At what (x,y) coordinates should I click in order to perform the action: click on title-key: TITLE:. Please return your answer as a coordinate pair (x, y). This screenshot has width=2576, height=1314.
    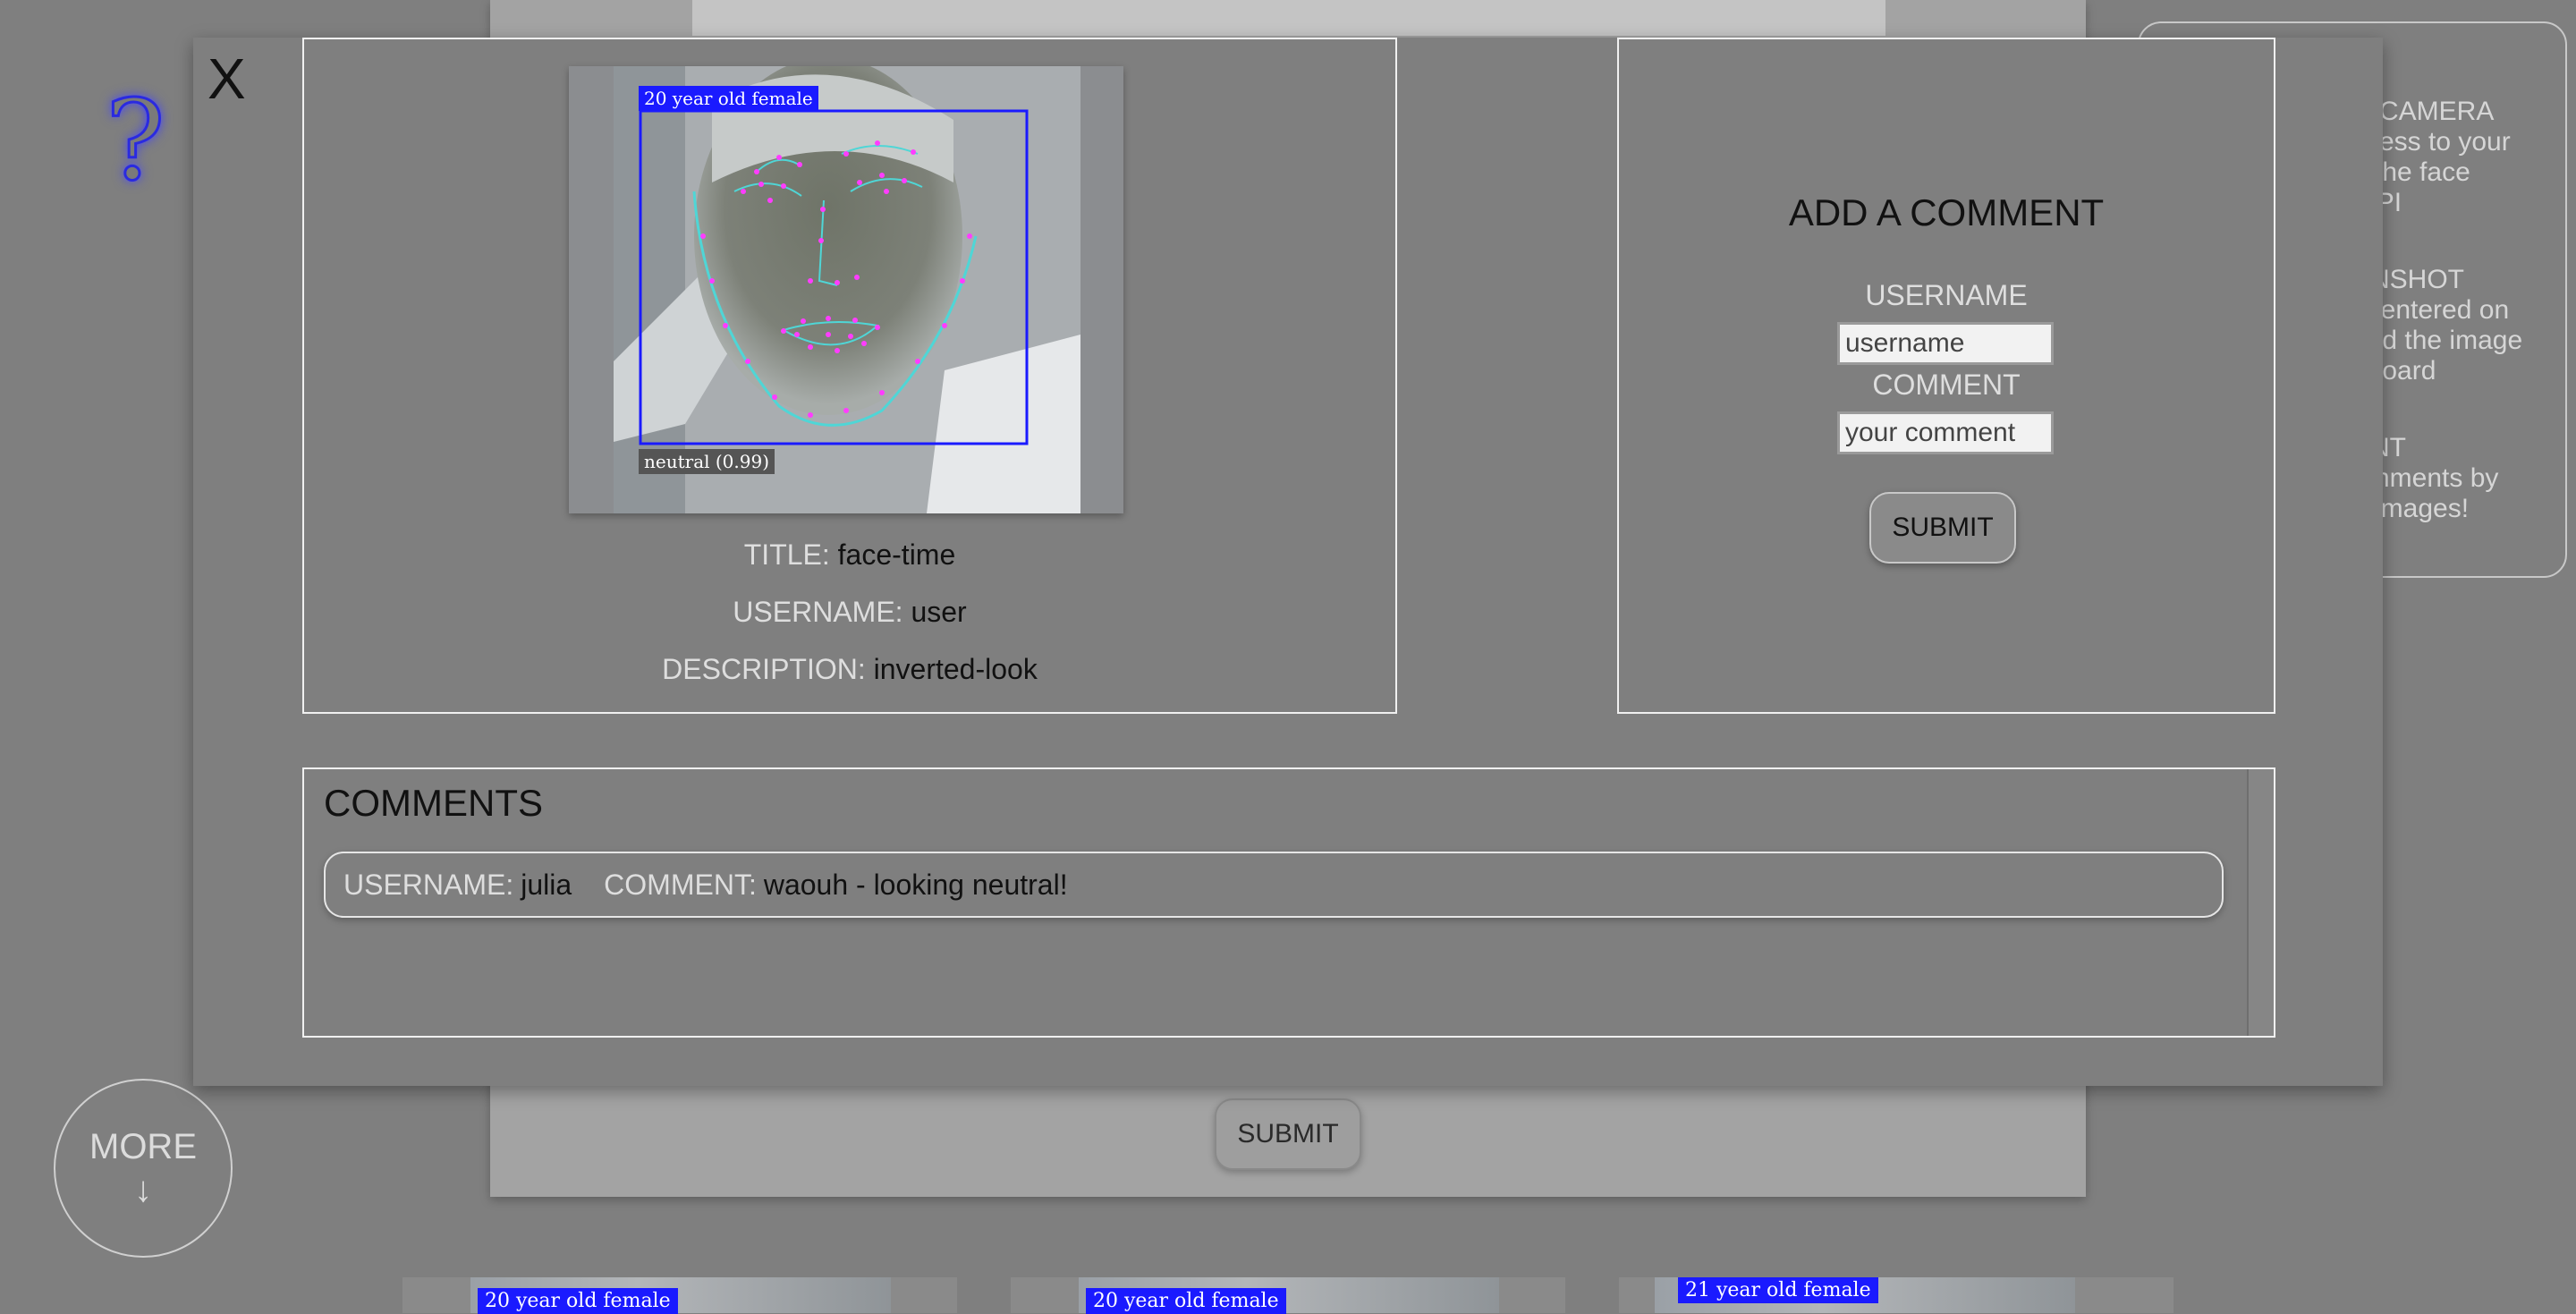
    Looking at the image, I should click on (786, 555).